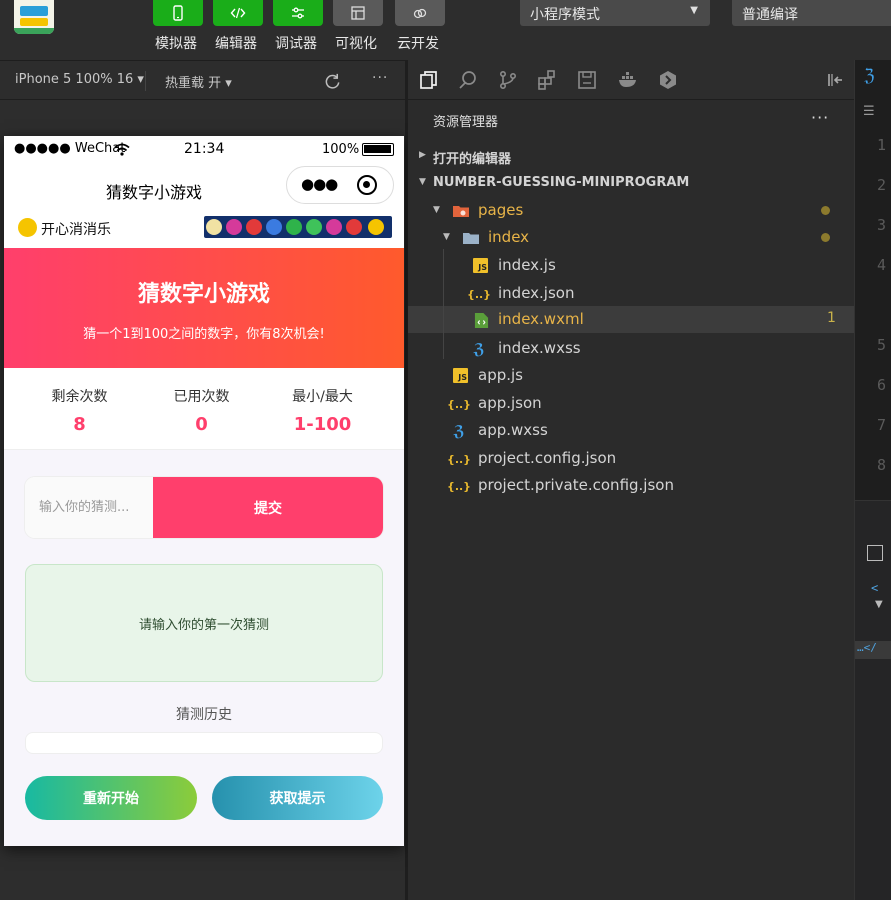  Describe the element at coordinates (204, 743) in the screenshot. I see `history-list` at that location.